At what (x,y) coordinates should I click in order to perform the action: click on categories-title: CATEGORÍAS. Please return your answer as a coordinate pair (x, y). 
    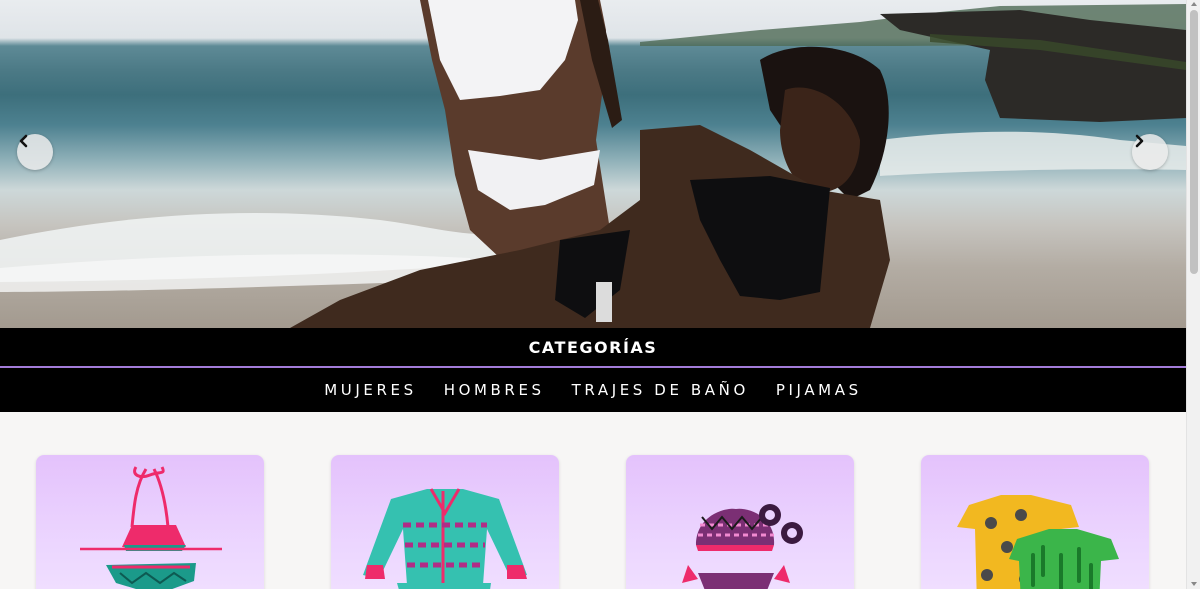
    Looking at the image, I should click on (593, 347).